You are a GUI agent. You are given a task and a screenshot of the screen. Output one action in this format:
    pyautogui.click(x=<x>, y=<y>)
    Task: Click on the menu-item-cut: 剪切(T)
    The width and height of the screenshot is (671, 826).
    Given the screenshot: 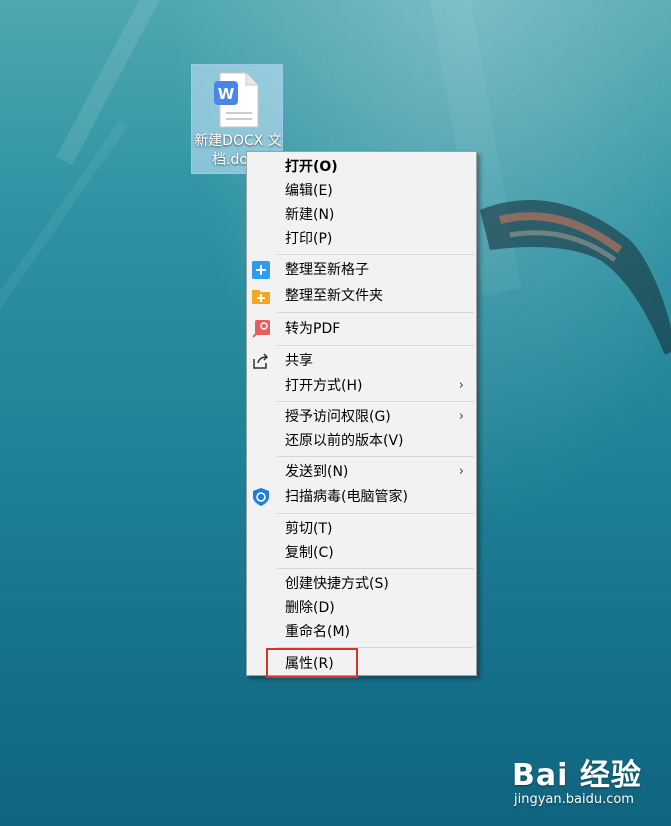 What is the action you would take?
    pyautogui.click(x=361, y=529)
    